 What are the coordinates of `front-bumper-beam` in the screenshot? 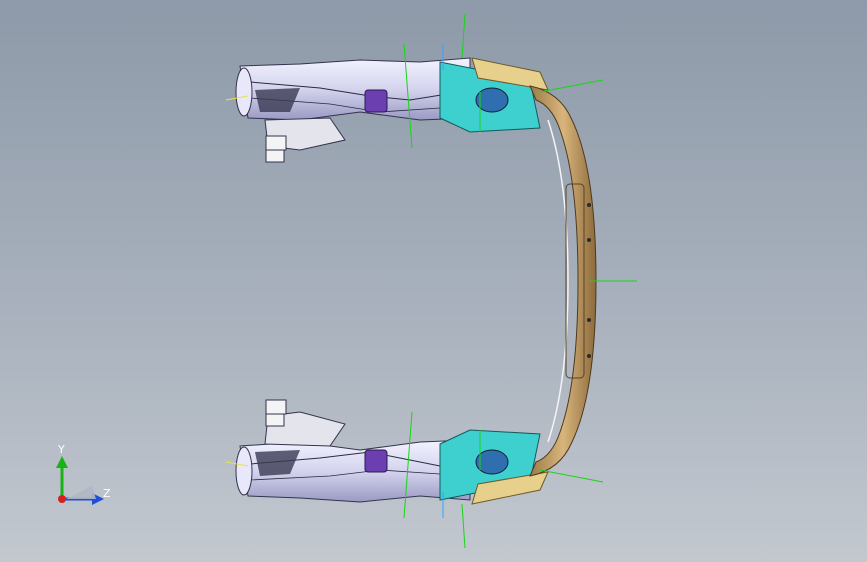 It's located at (563, 281).